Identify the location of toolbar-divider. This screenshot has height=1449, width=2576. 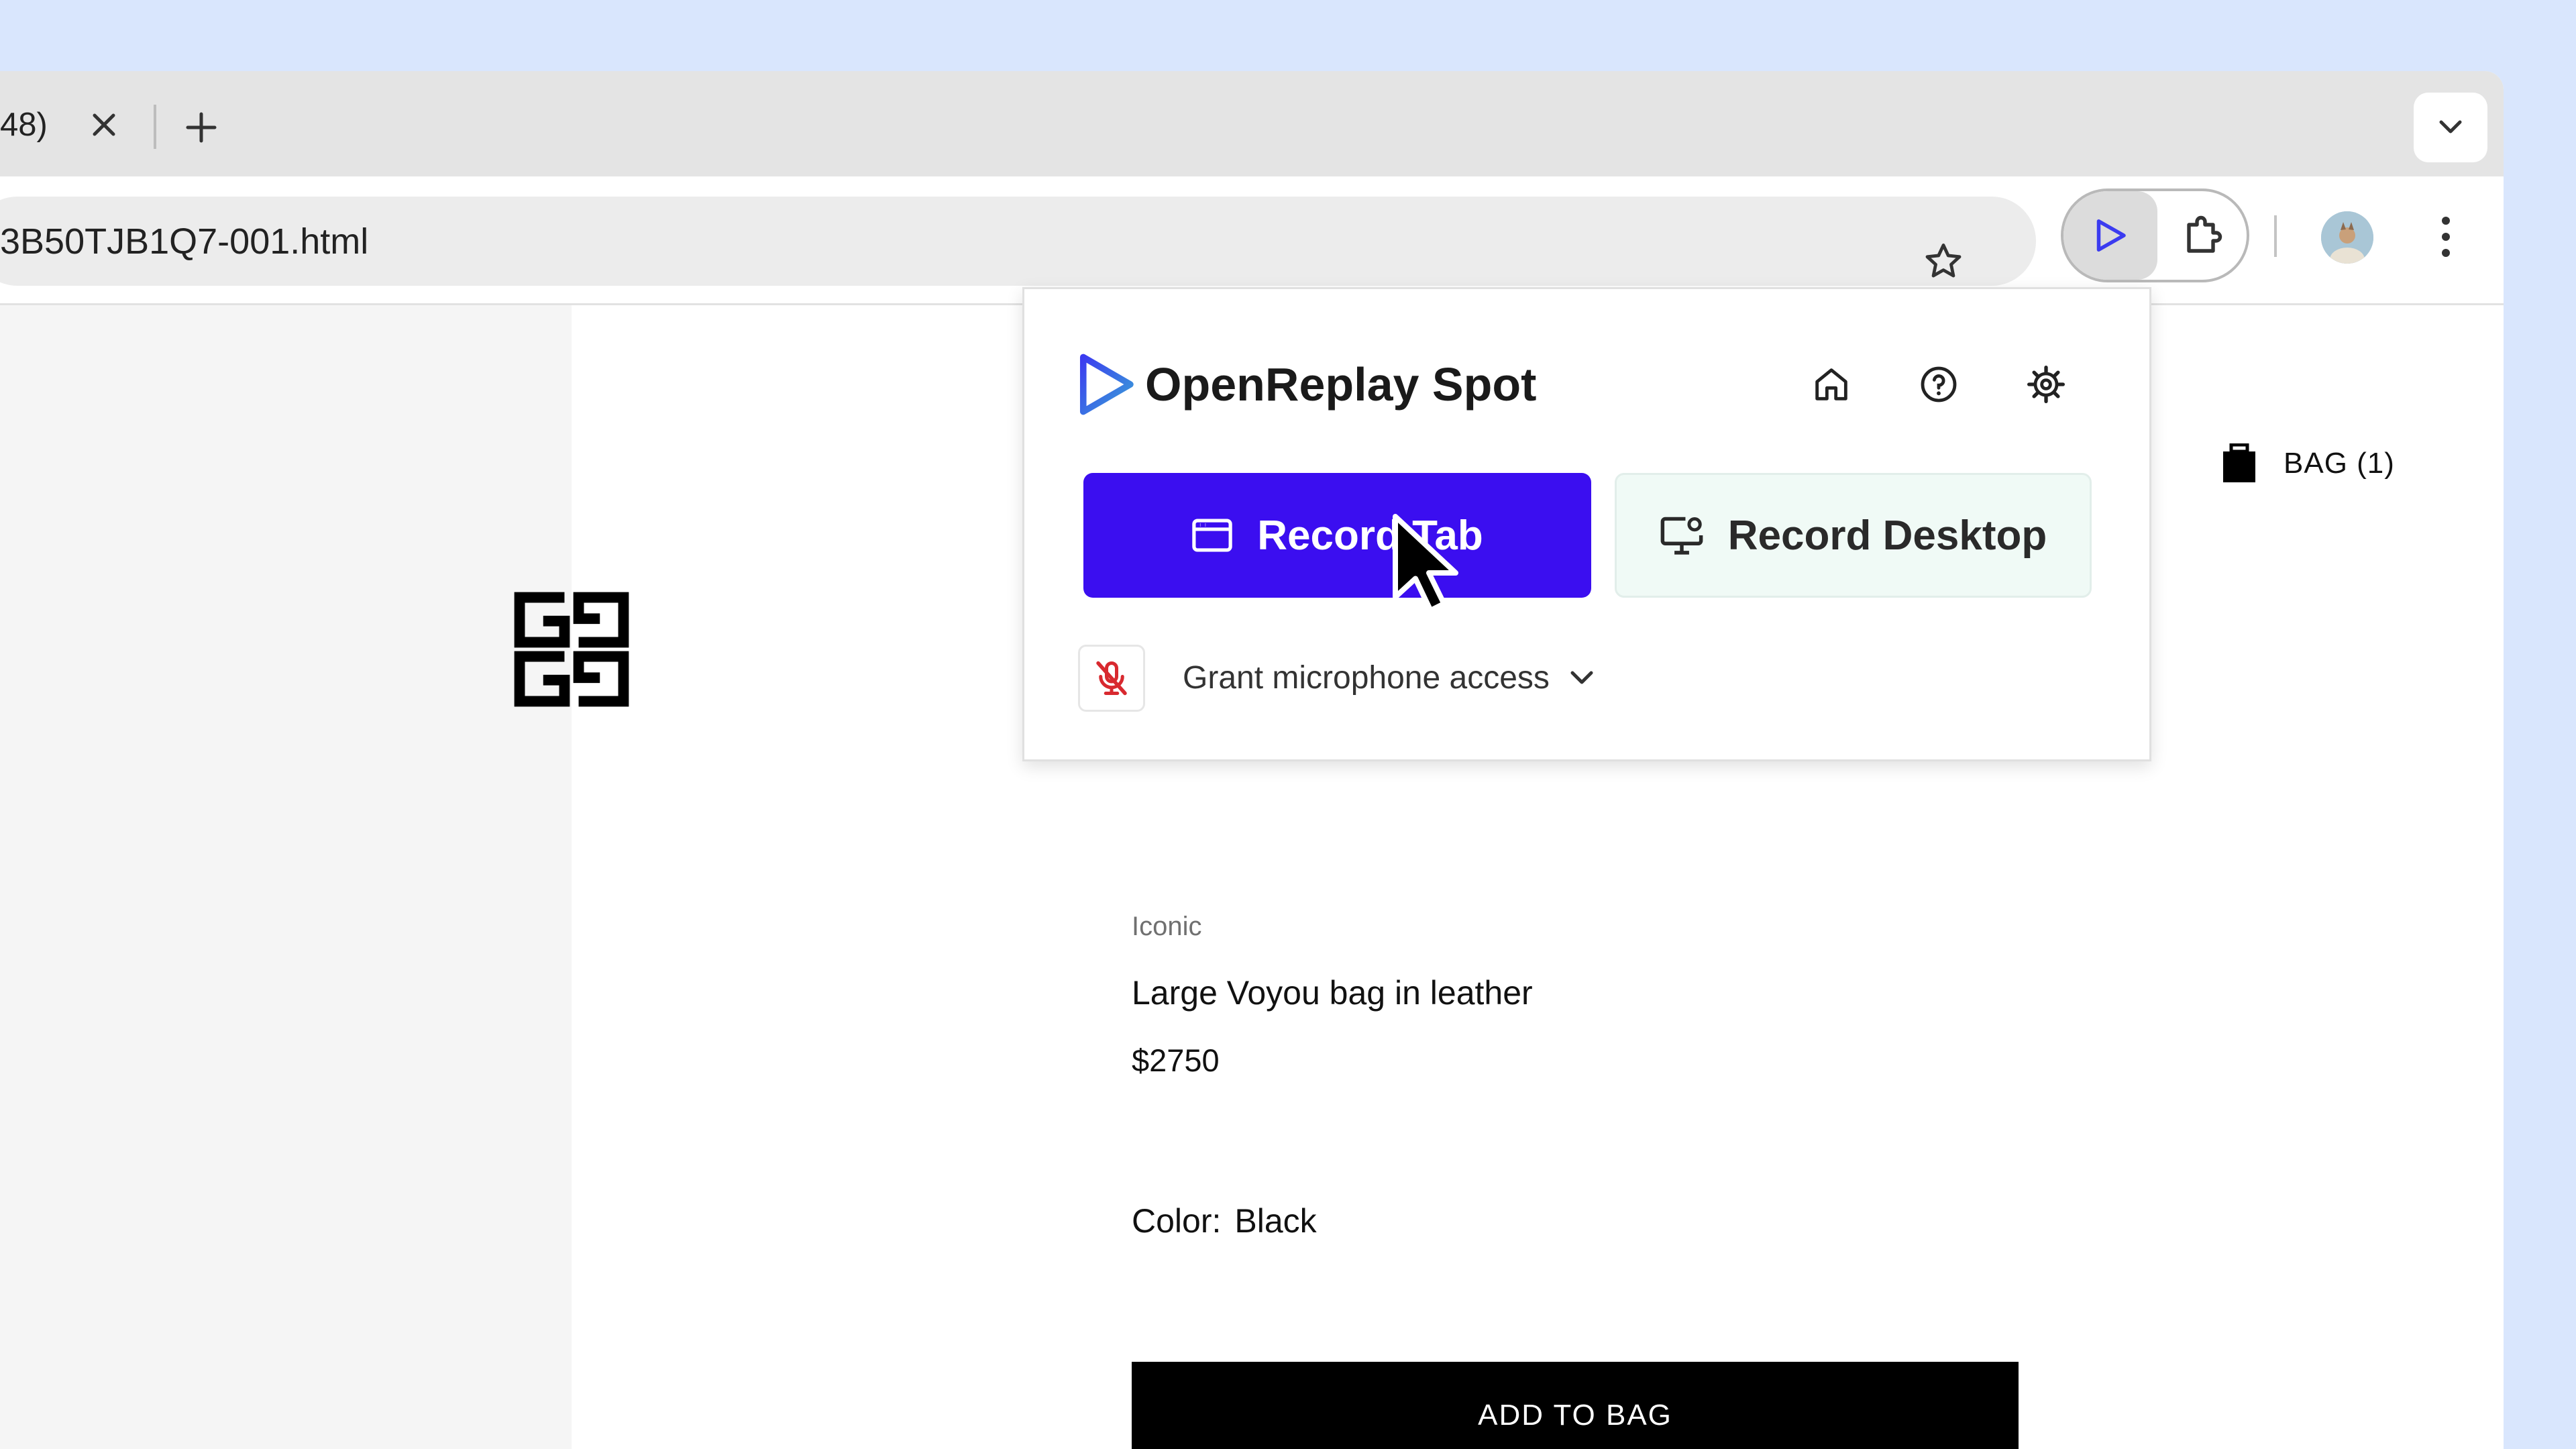
(2275, 236).